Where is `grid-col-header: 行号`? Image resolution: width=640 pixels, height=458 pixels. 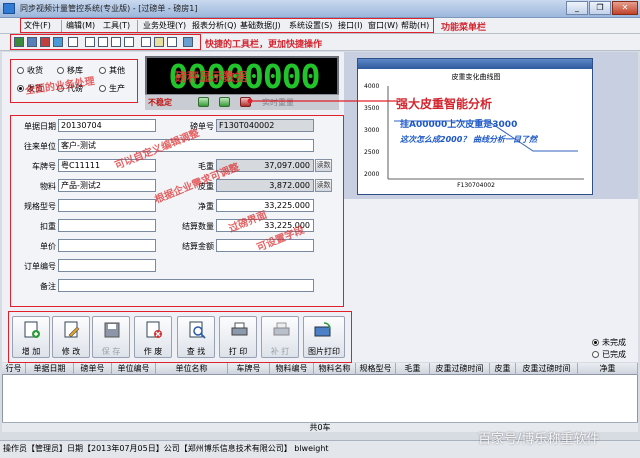
grid-col-header: 行号 is located at coordinates (14, 369).